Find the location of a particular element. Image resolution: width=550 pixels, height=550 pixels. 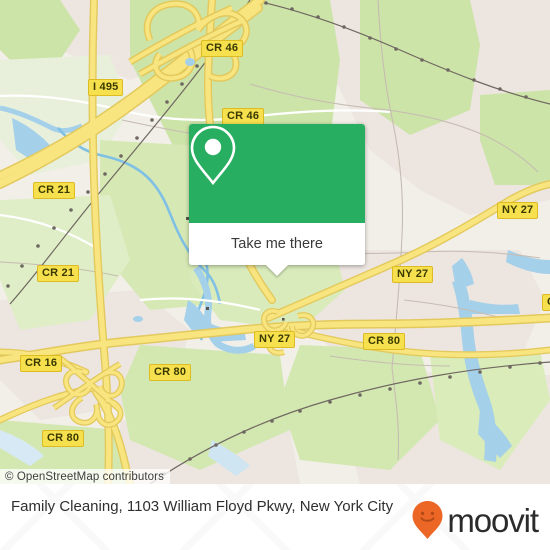

popup-header is located at coordinates (277, 173).